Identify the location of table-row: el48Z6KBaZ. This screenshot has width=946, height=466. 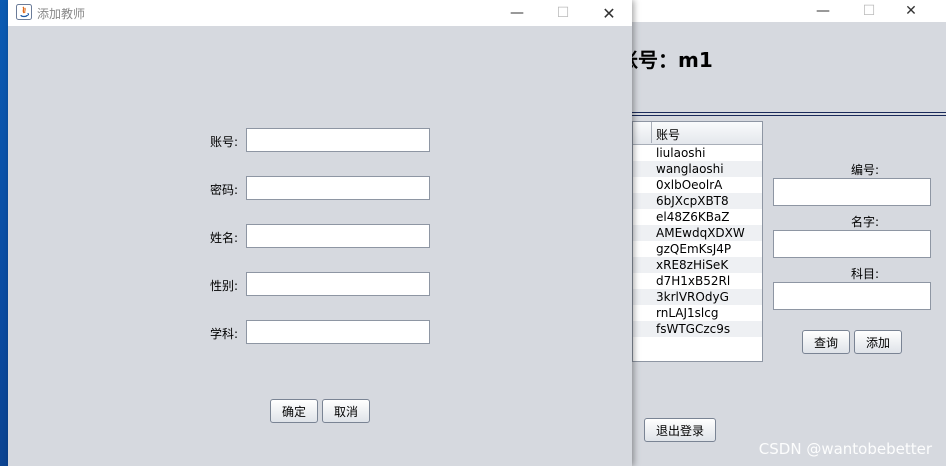
(697, 217).